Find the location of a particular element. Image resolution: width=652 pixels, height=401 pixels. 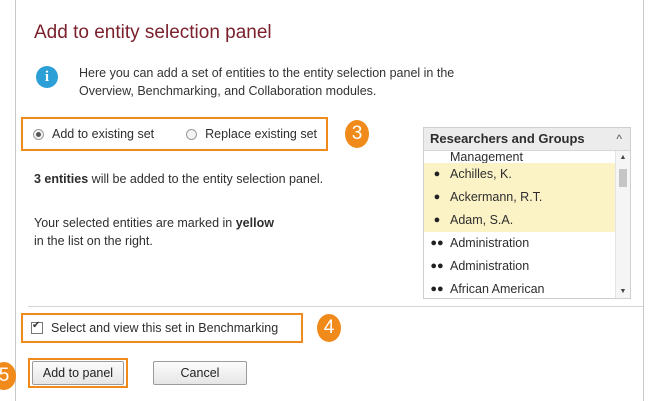

step-5-badge: 5 is located at coordinates (8, 376).